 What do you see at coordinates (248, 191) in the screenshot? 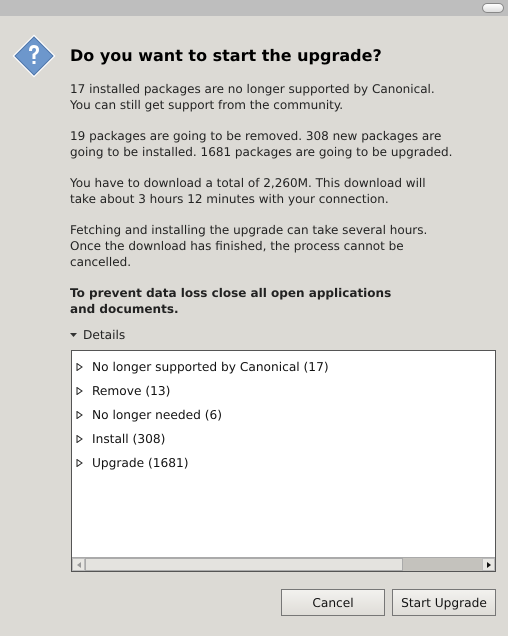
I see `message-text: You have to download a total of 2,260M. This download will take about 3 hours 12 minutes with your connection.` at bounding box center [248, 191].